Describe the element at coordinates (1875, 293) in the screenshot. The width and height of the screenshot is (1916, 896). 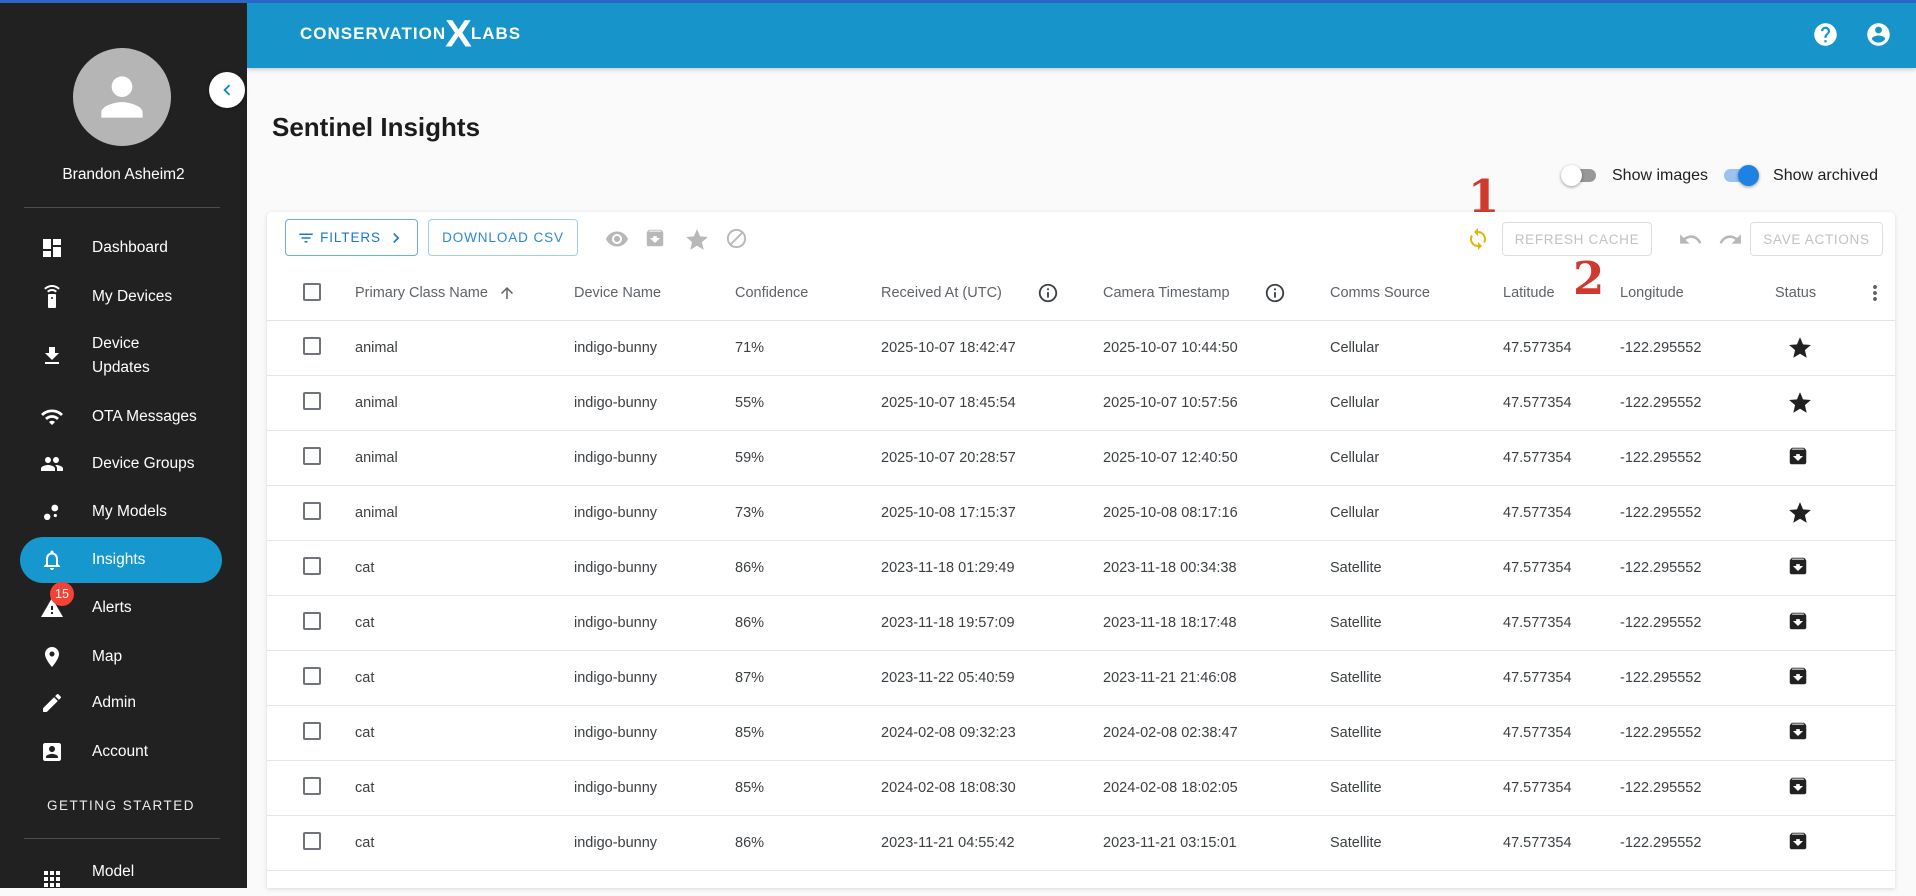
I see `more-vert-icon` at that location.